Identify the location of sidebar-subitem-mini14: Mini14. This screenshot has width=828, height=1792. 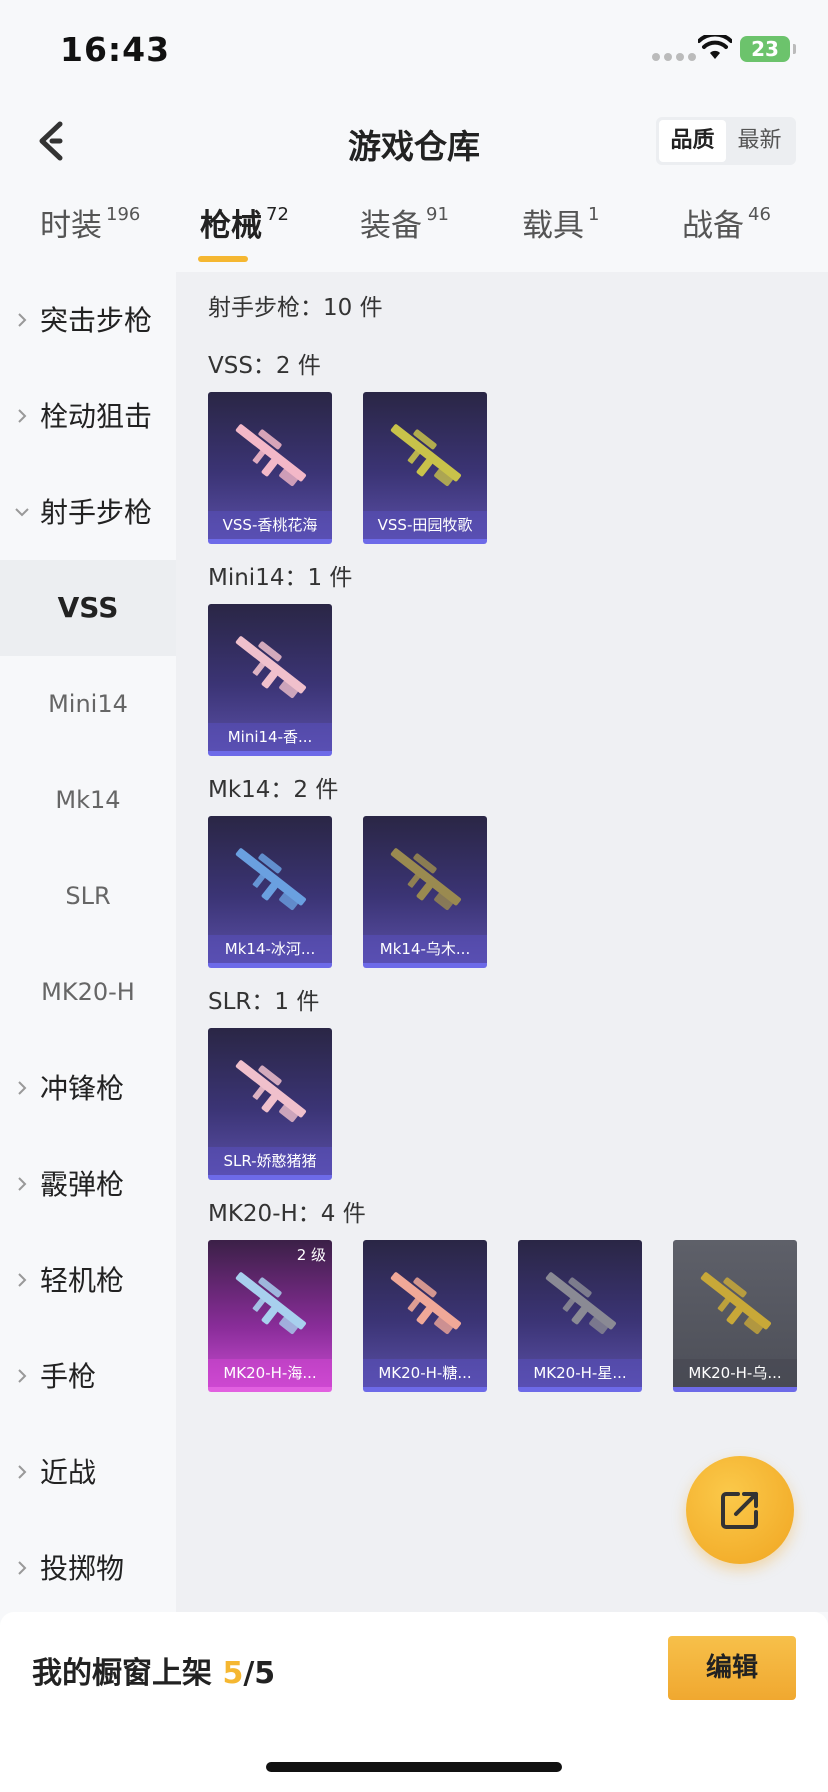
(88, 704).